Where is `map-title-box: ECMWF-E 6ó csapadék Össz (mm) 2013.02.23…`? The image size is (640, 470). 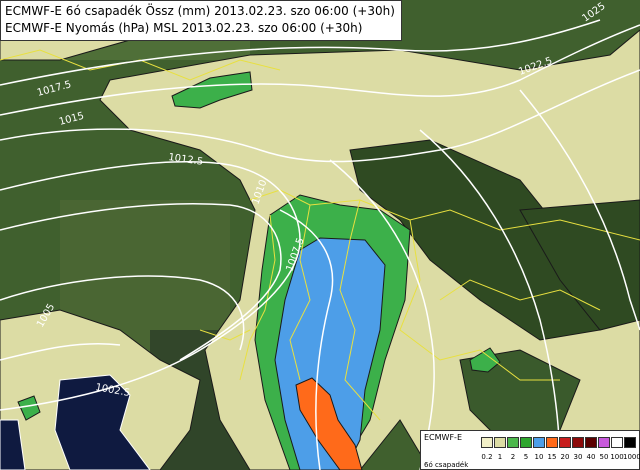 map-title-box: ECMWF-E 6ó csapadék Össz (mm) 2013.02.23… is located at coordinates (201, 20).